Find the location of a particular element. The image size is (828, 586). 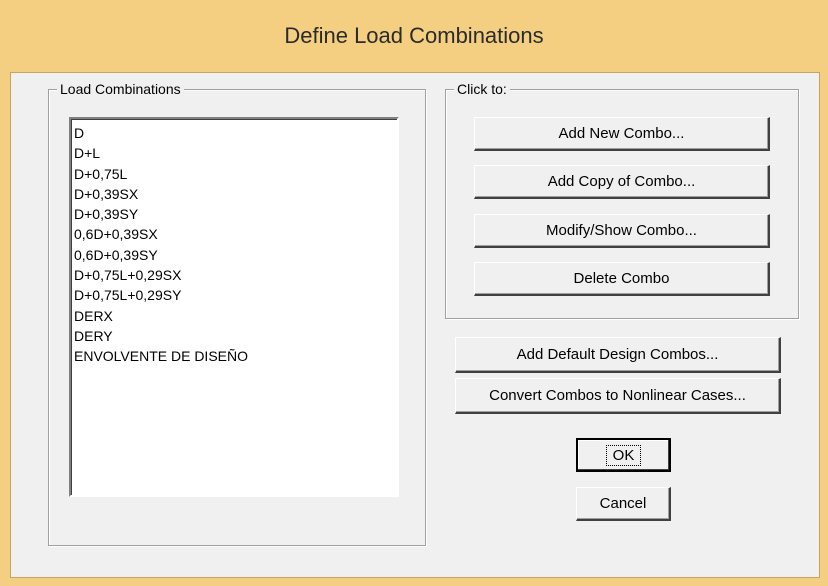

cancel-button: Cancel is located at coordinates (623, 504).